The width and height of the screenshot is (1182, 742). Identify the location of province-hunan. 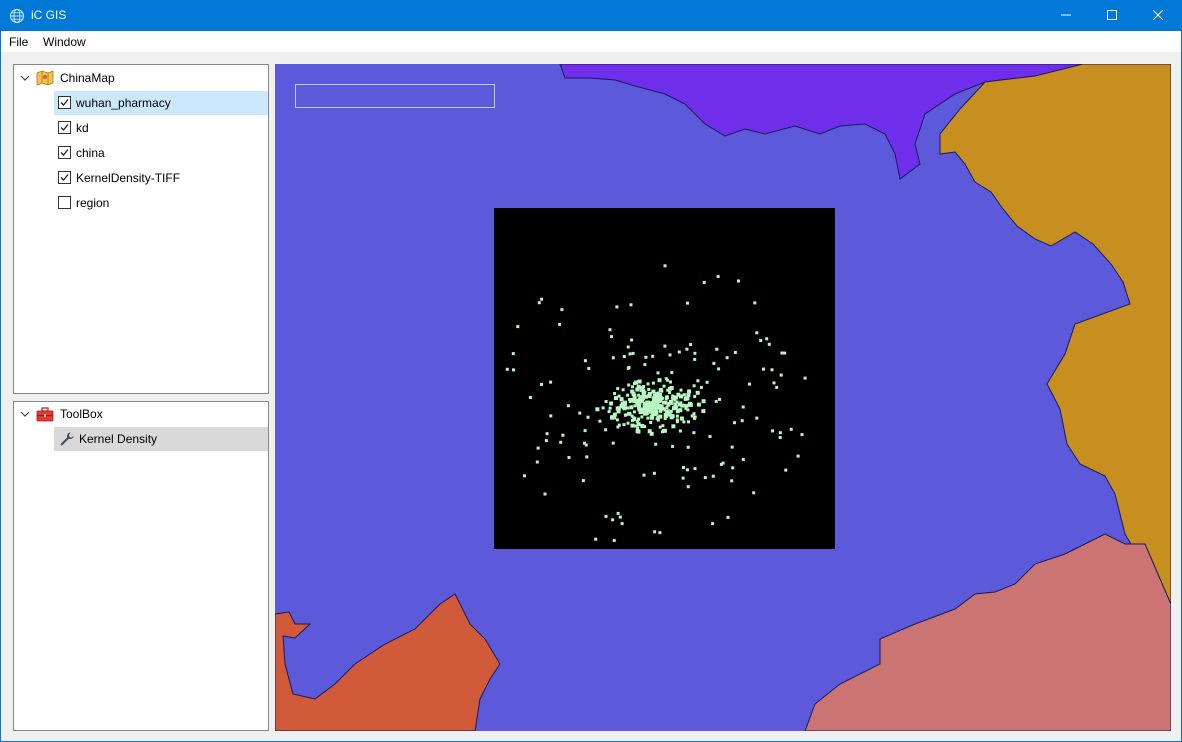
(388, 662).